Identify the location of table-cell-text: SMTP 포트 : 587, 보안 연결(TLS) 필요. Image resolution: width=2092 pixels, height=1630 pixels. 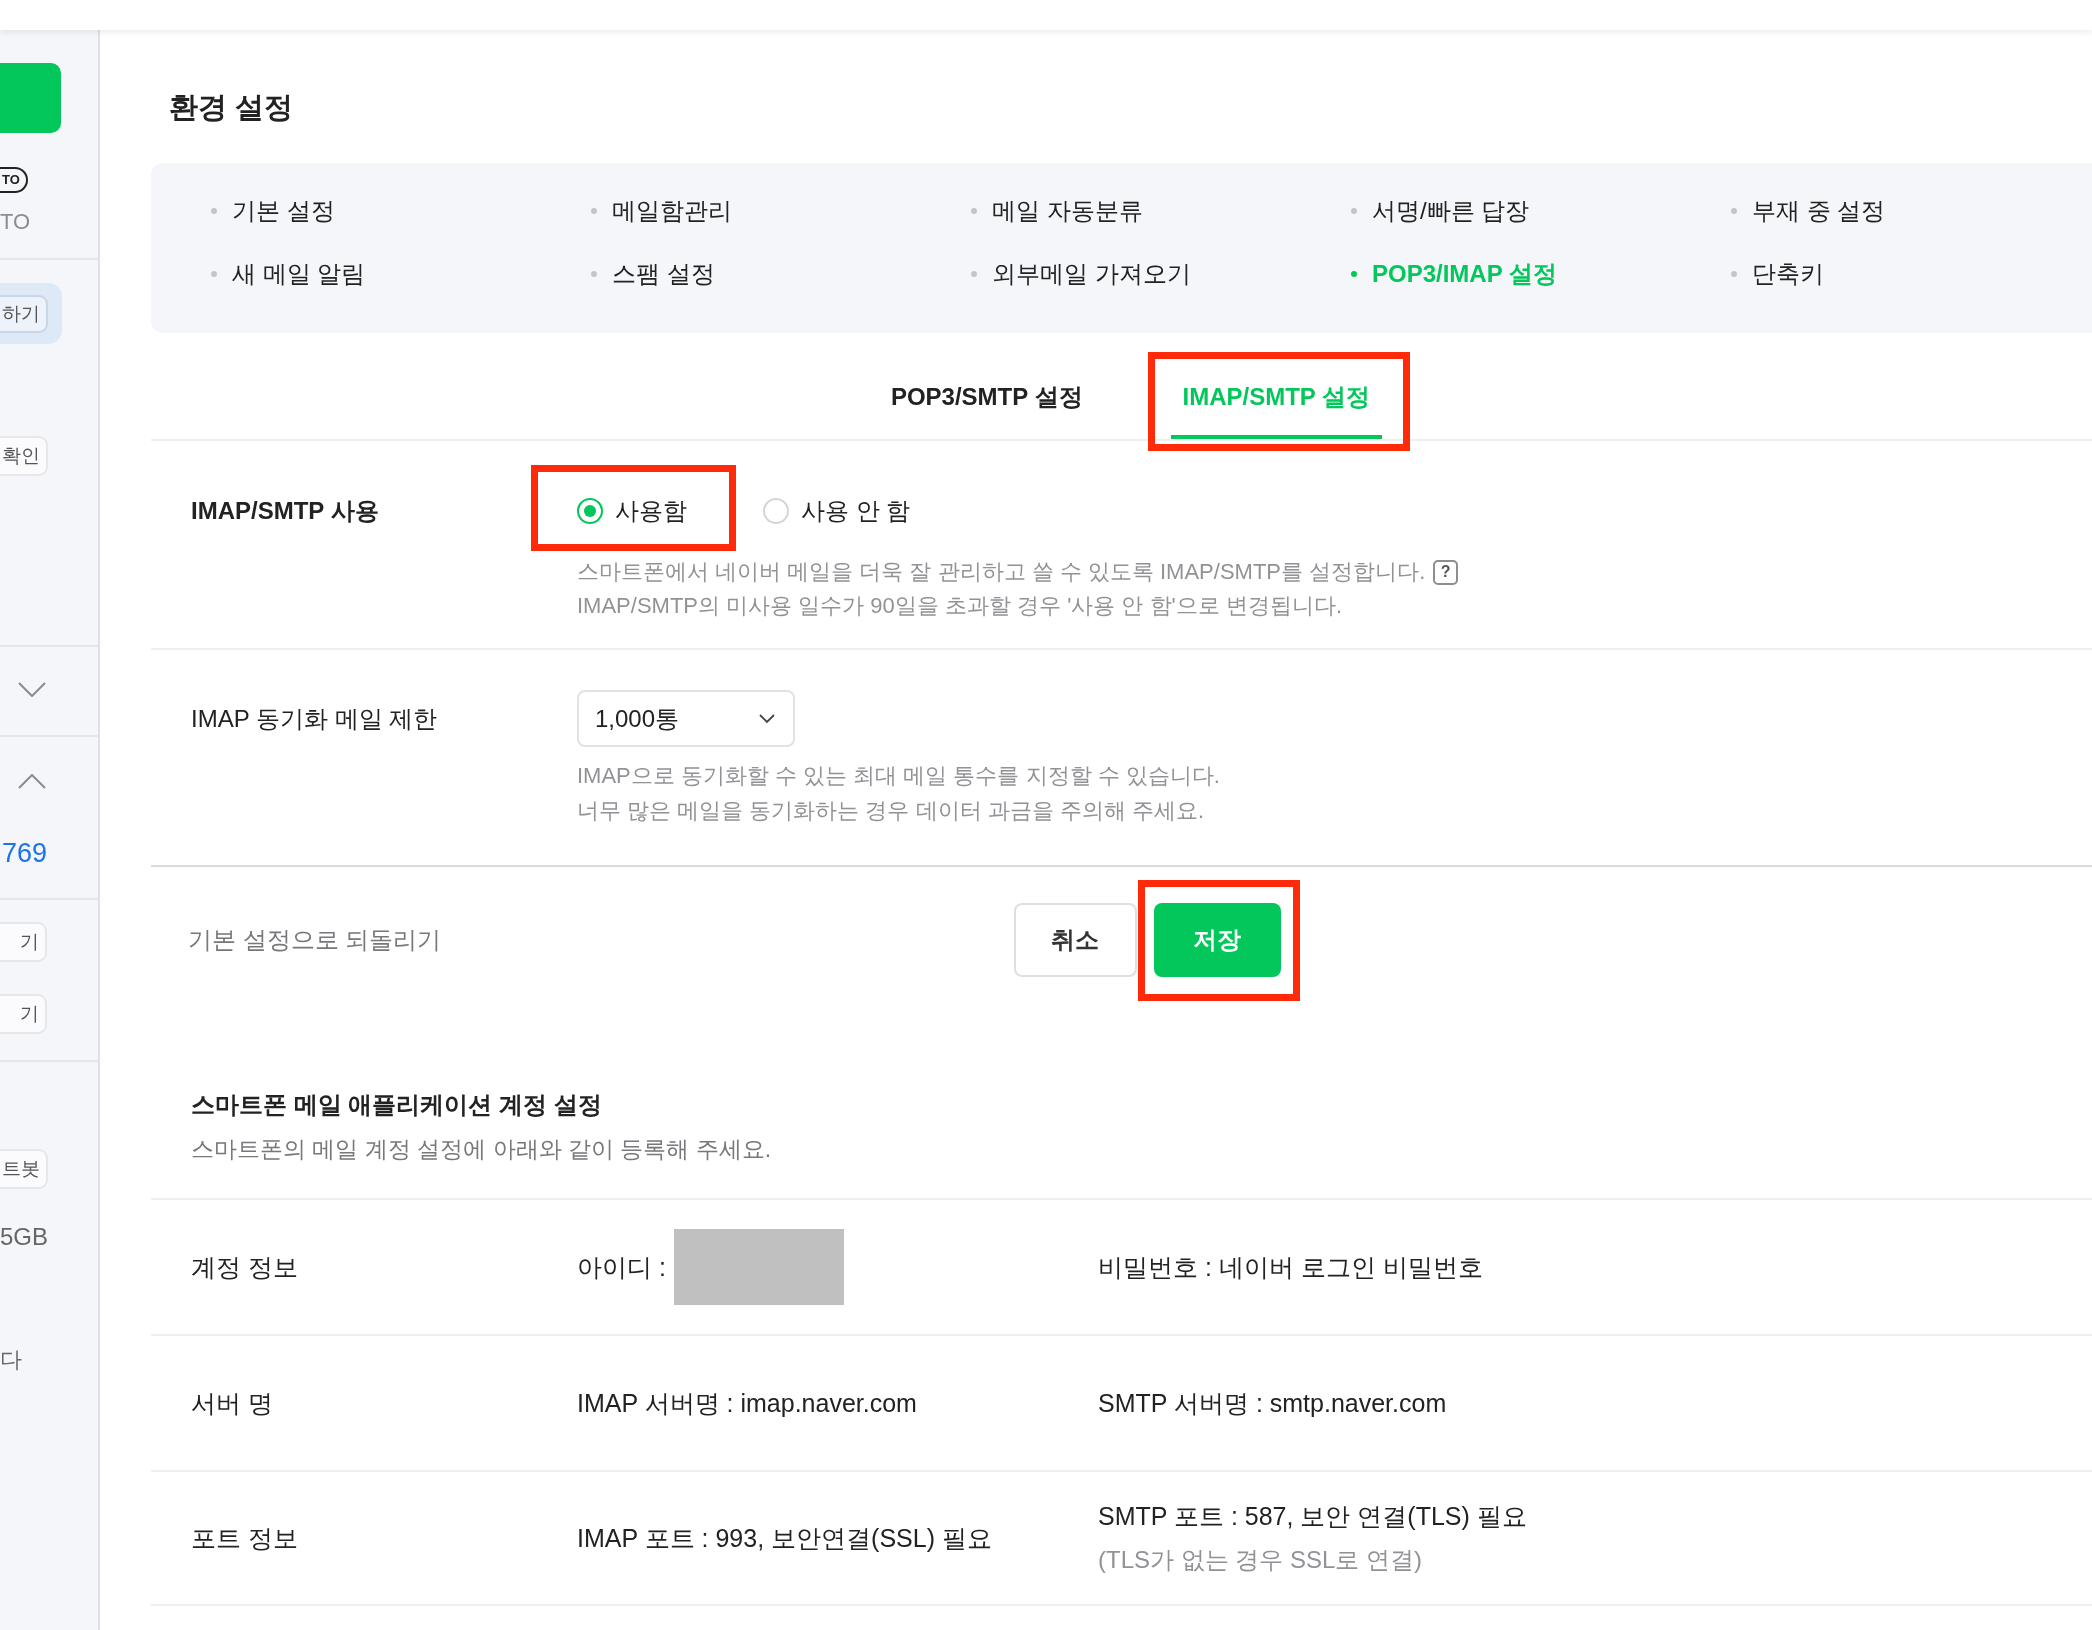
(1312, 1516).